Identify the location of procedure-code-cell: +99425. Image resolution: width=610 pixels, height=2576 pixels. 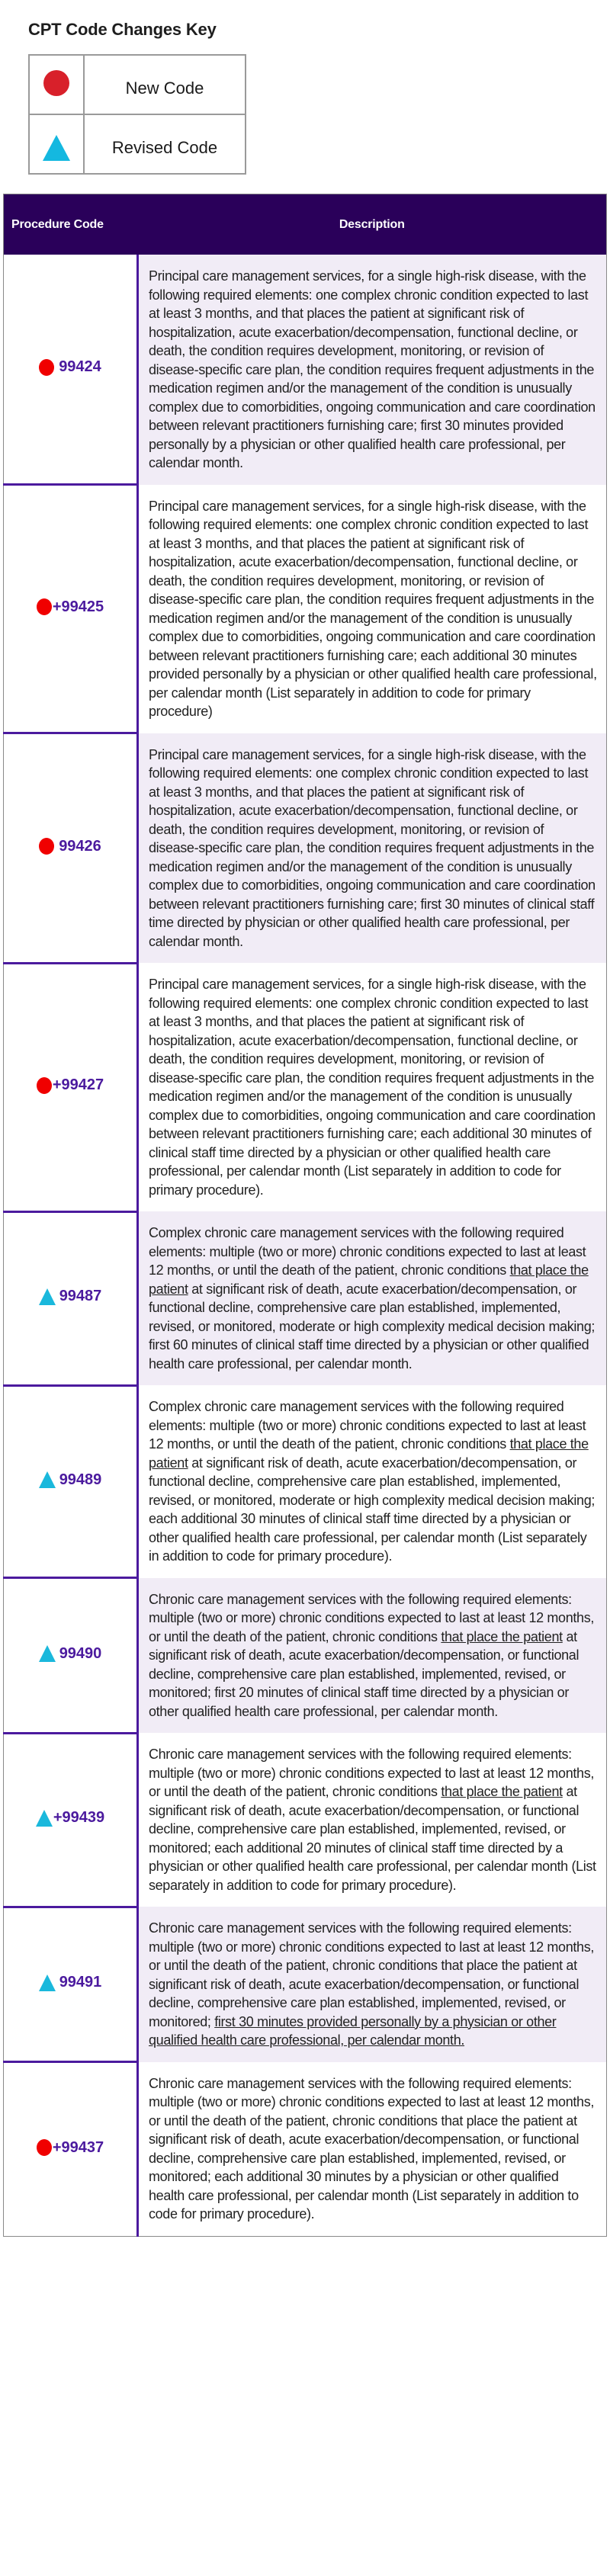
(71, 609).